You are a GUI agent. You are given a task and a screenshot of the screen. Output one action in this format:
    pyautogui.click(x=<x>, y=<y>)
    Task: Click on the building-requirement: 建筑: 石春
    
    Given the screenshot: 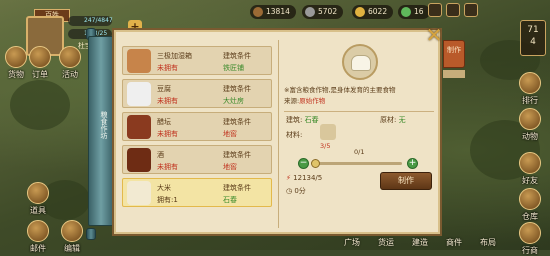 What is the action you would take?
    pyautogui.click(x=302, y=120)
    